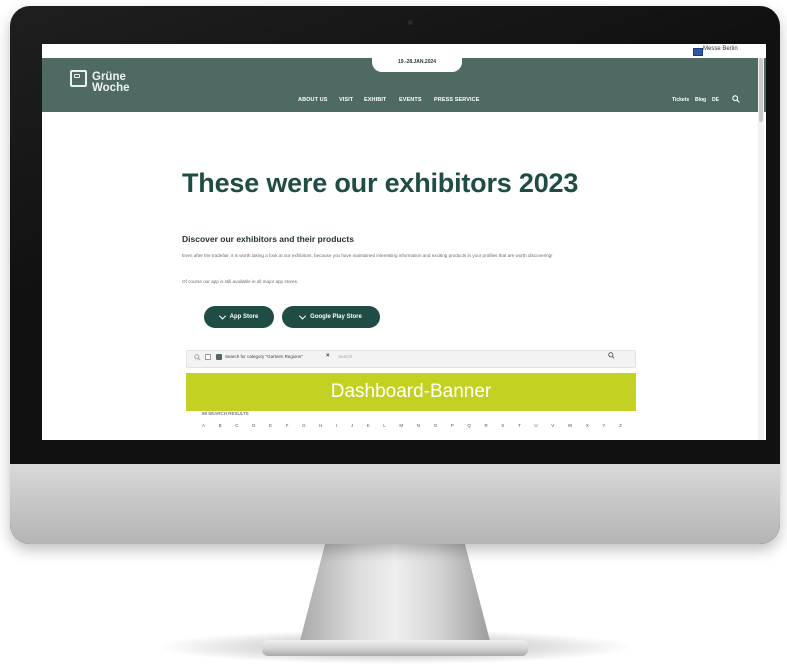 The image size is (787, 670). What do you see at coordinates (313, 100) in the screenshot?
I see `nav-about-us: ABOUT US` at bounding box center [313, 100].